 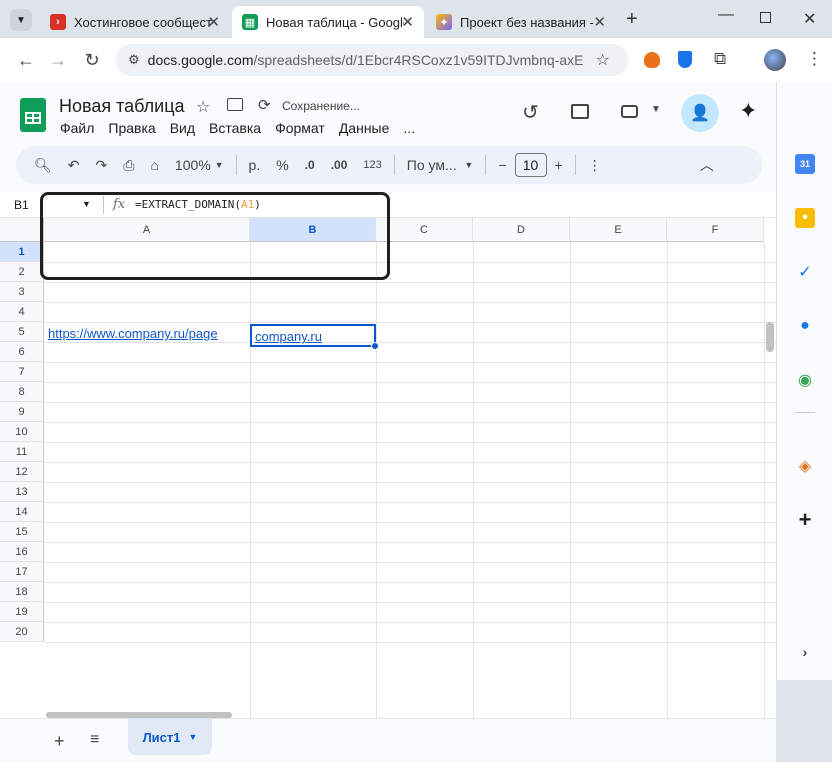 What do you see at coordinates (170, 737) in the screenshot?
I see `sheet-tab-active: Лист1 ▼` at bounding box center [170, 737].